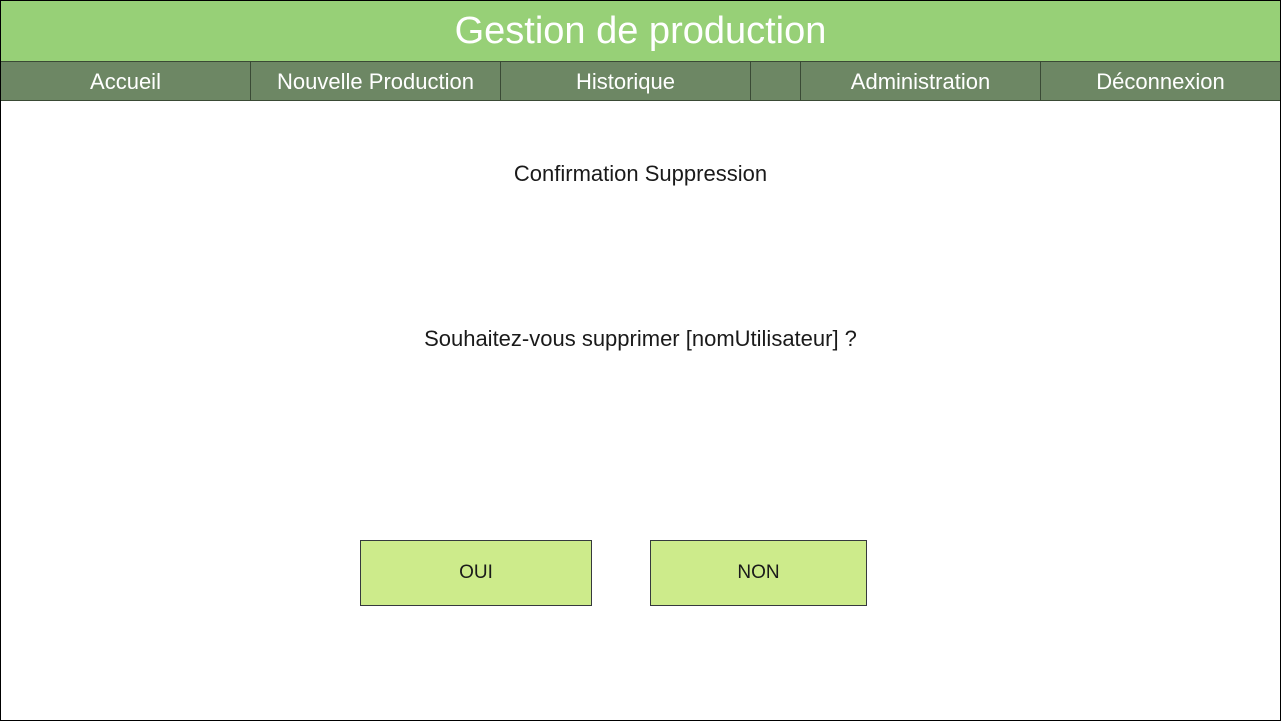 This screenshot has height=721, width=1281. Describe the element at coordinates (640, 31) in the screenshot. I see `app-title: Gestion de production` at that location.